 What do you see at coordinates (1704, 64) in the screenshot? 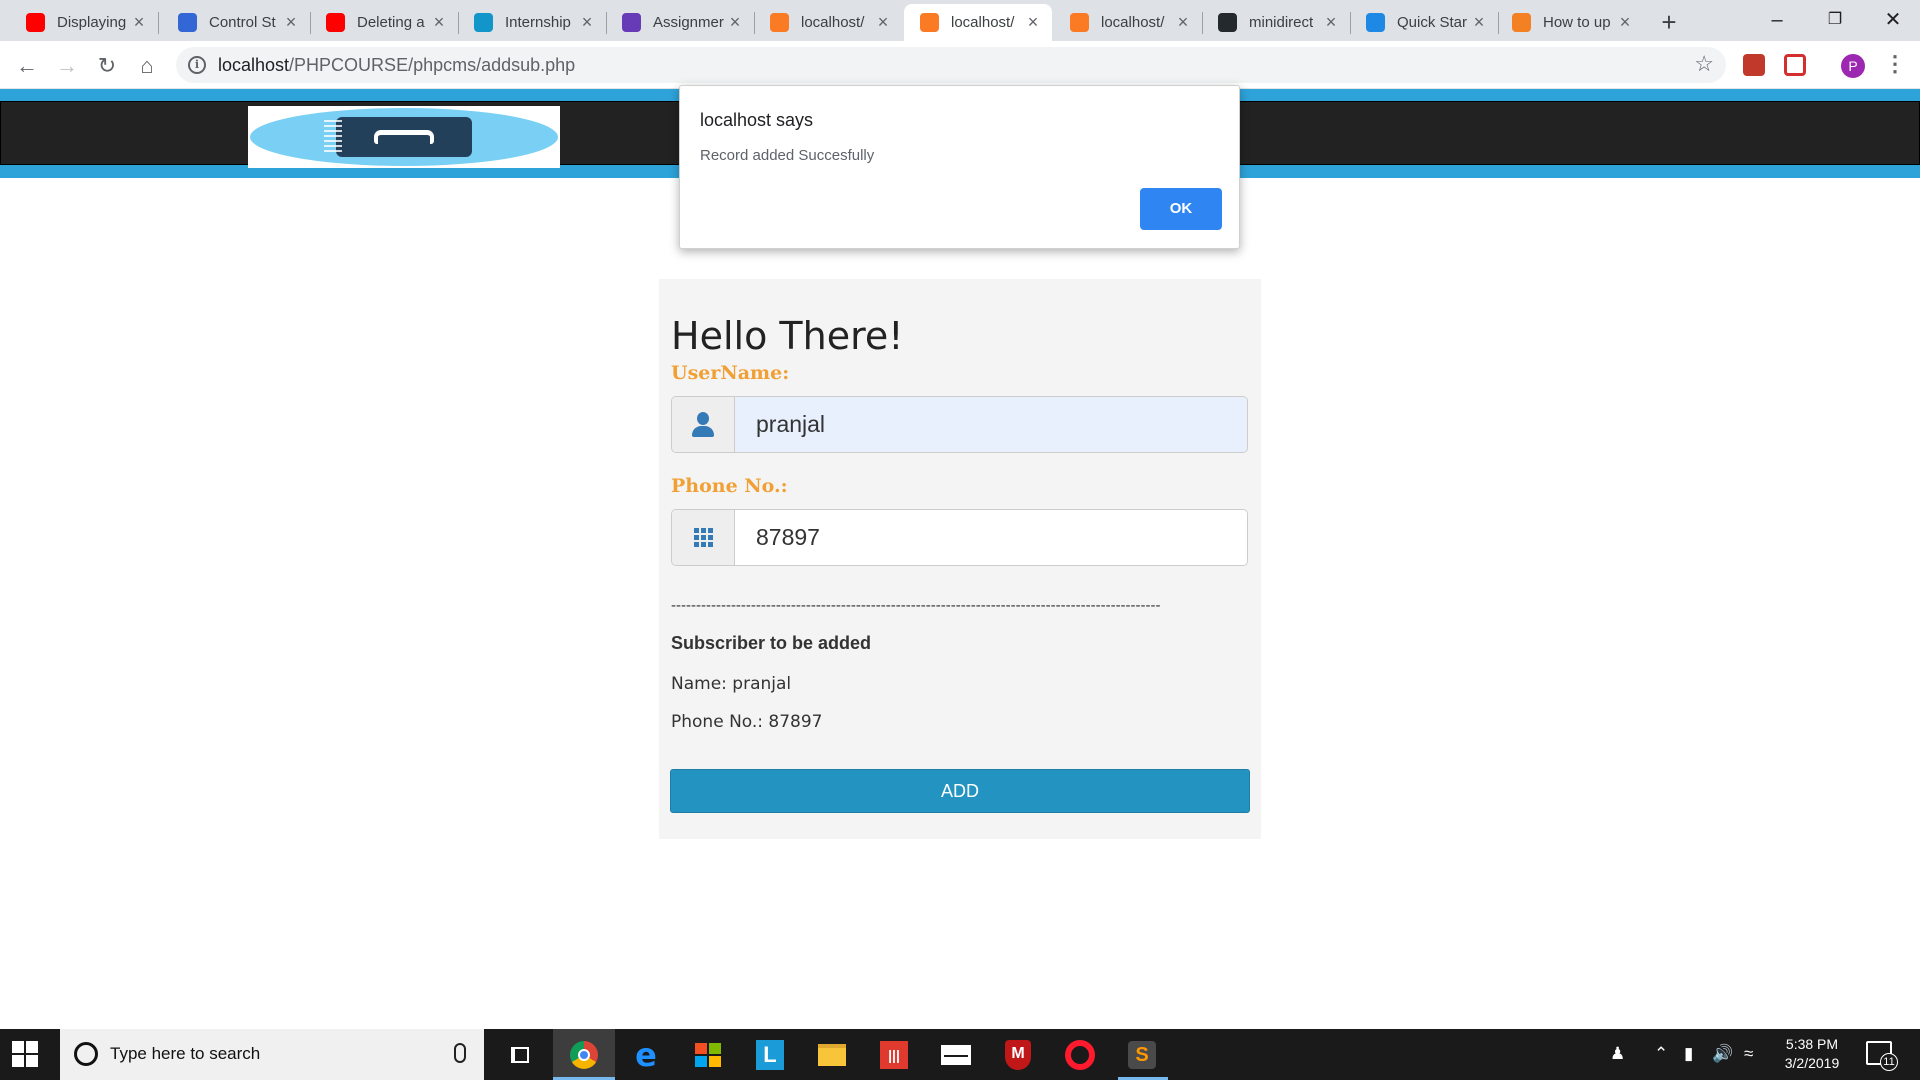
I see `bookmark-star-icon: ☆` at bounding box center [1704, 64].